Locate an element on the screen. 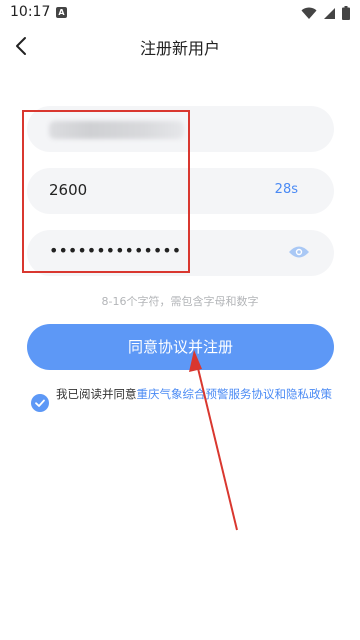  agreement-text: 我已阅读并同意重庆气象综合预警服务协议和隐私政策 is located at coordinates (196, 394).